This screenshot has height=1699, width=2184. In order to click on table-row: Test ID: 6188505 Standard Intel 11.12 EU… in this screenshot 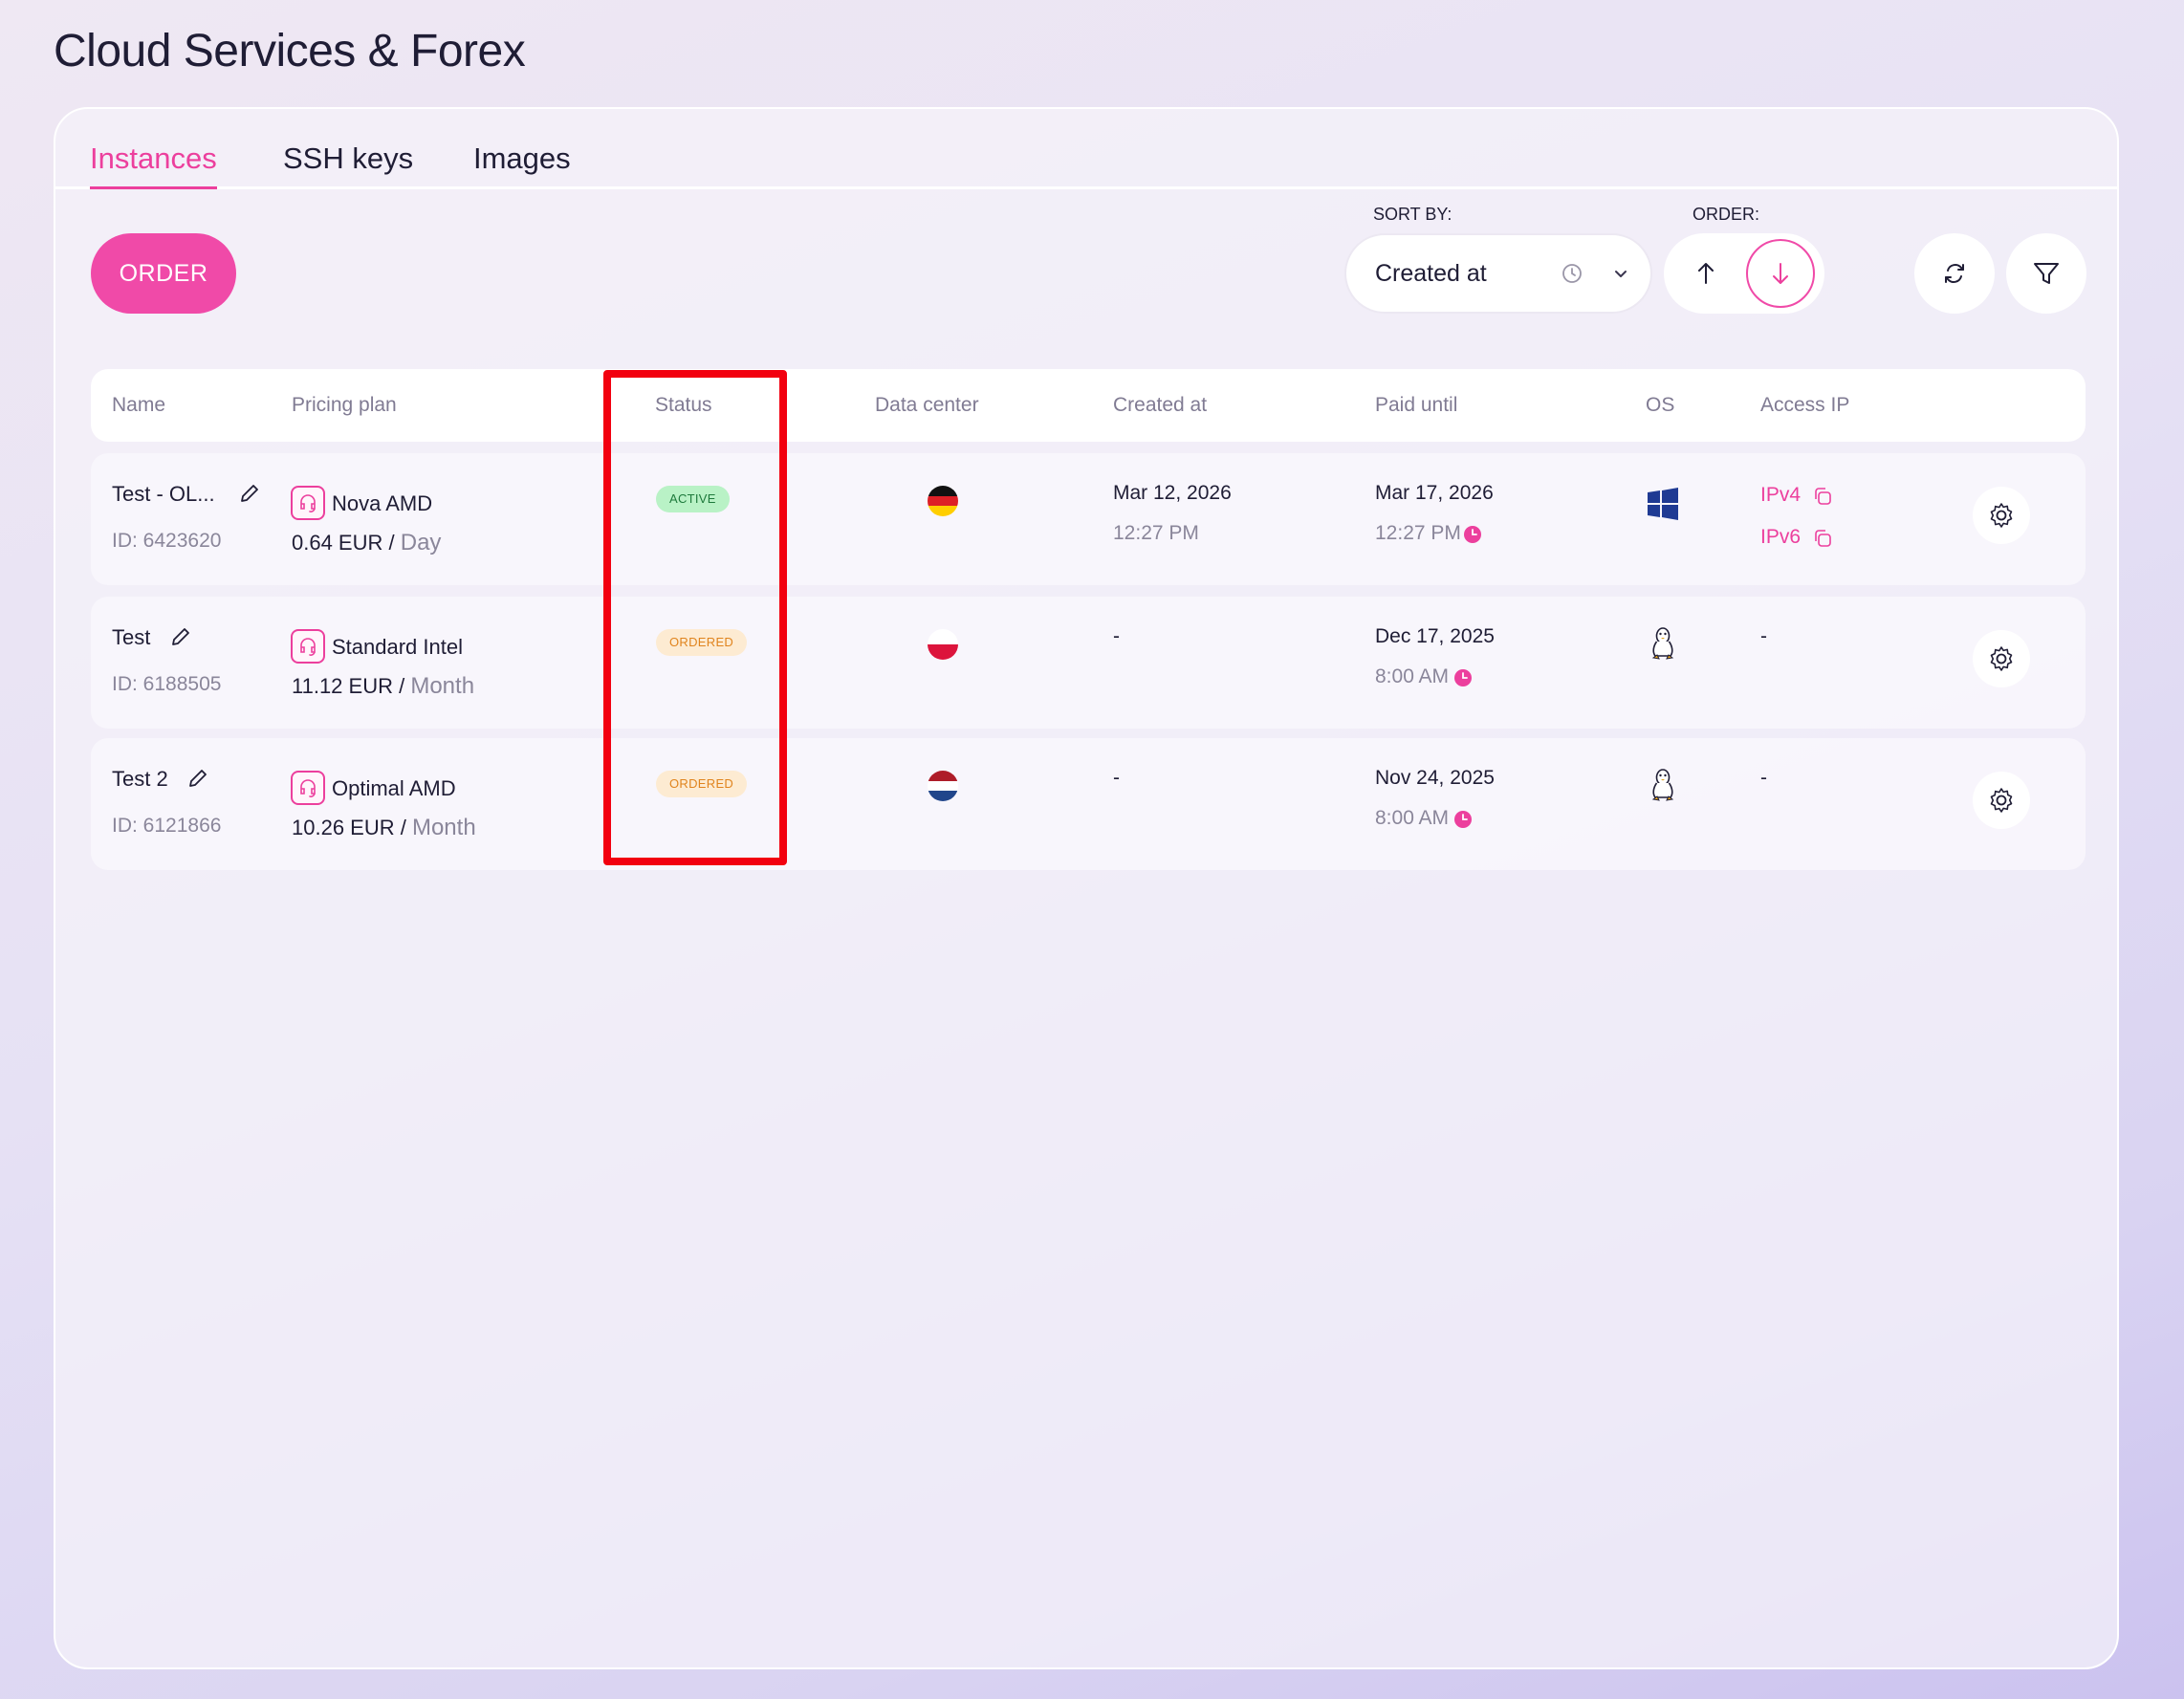, I will do `click(1088, 663)`.